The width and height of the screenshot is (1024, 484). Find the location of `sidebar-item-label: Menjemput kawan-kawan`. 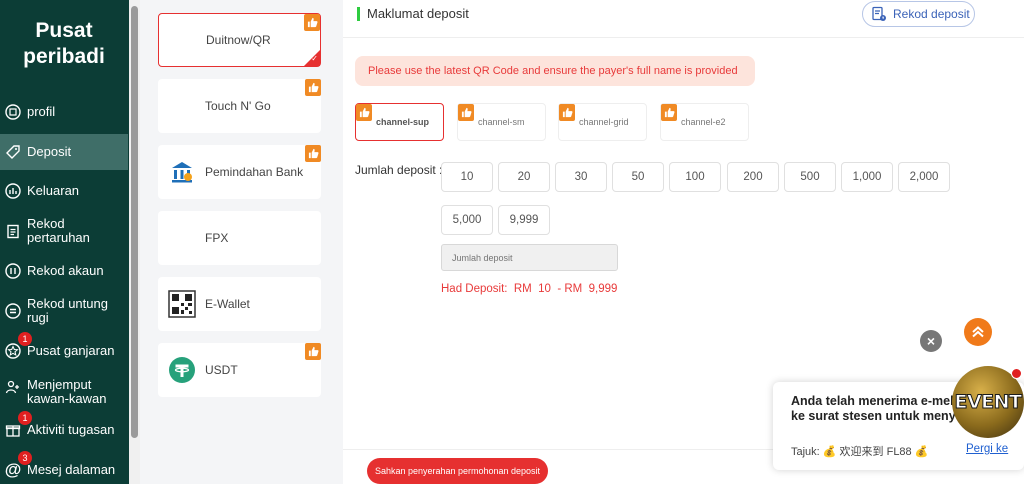

sidebar-item-label: Menjemput kawan-kawan is located at coordinates (67, 391).